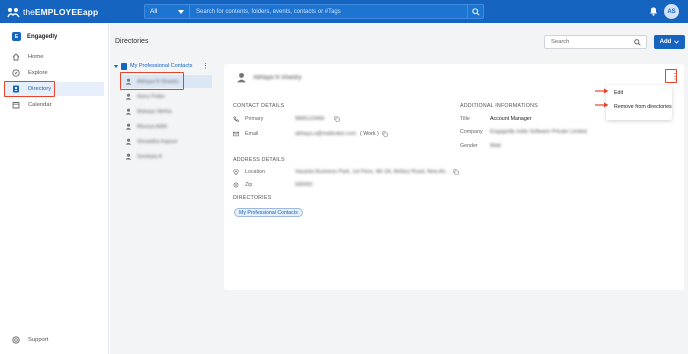  I want to click on bell-icon, so click(653, 11).